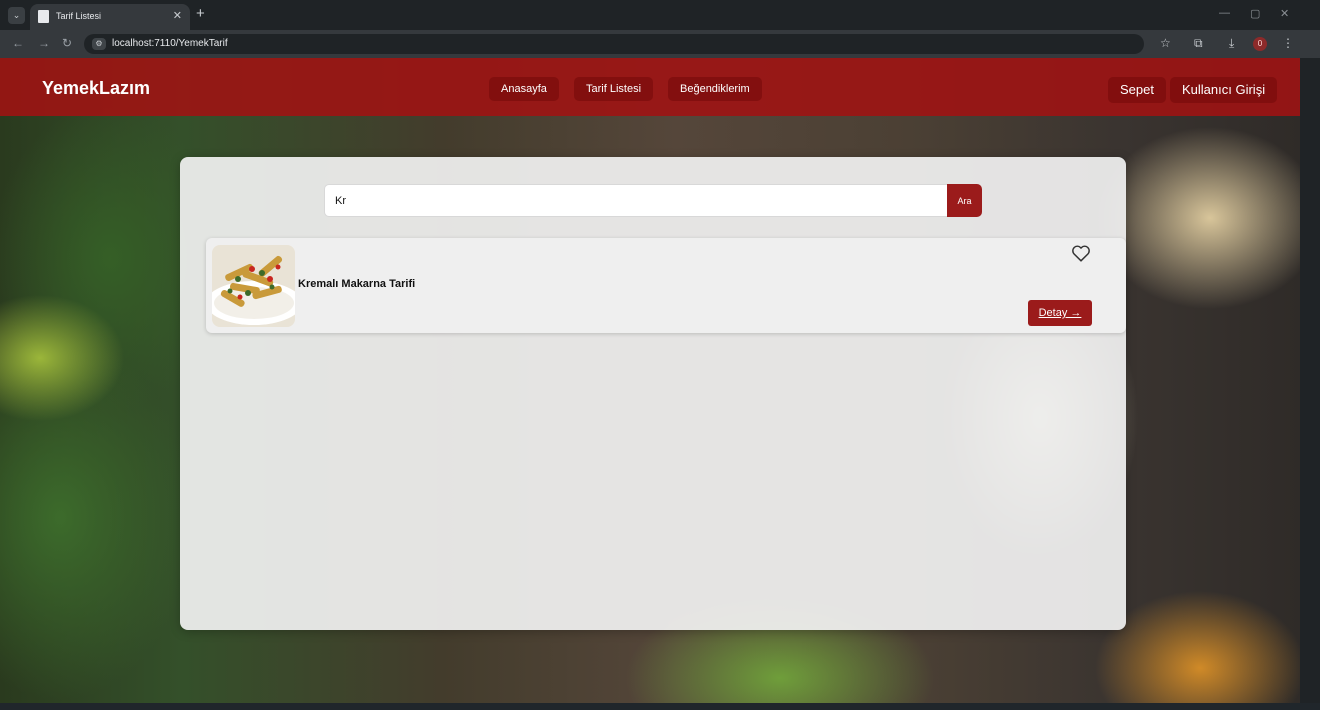 The image size is (1320, 710). Describe the element at coordinates (177, 15) in the screenshot. I see `tab-close-icon: ✕` at that location.